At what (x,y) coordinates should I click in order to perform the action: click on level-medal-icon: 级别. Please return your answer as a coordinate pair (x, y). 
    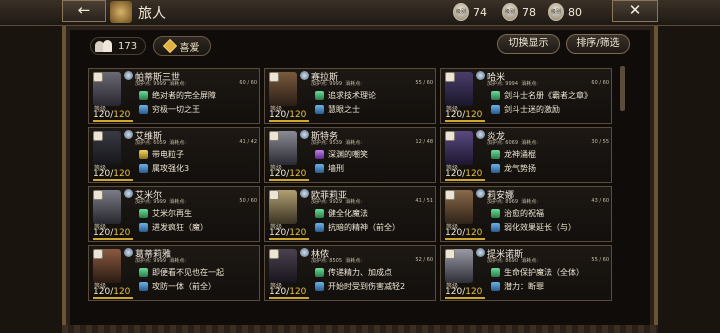
    Looking at the image, I should click on (461, 12).